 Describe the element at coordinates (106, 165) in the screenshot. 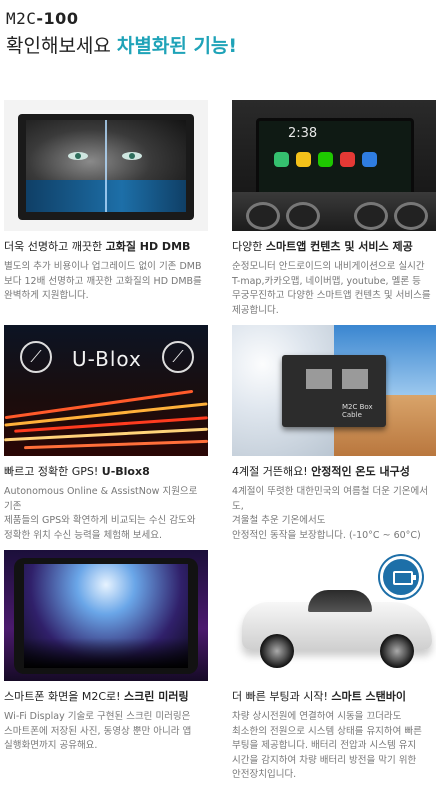

I see `hd-dmb-image` at that location.